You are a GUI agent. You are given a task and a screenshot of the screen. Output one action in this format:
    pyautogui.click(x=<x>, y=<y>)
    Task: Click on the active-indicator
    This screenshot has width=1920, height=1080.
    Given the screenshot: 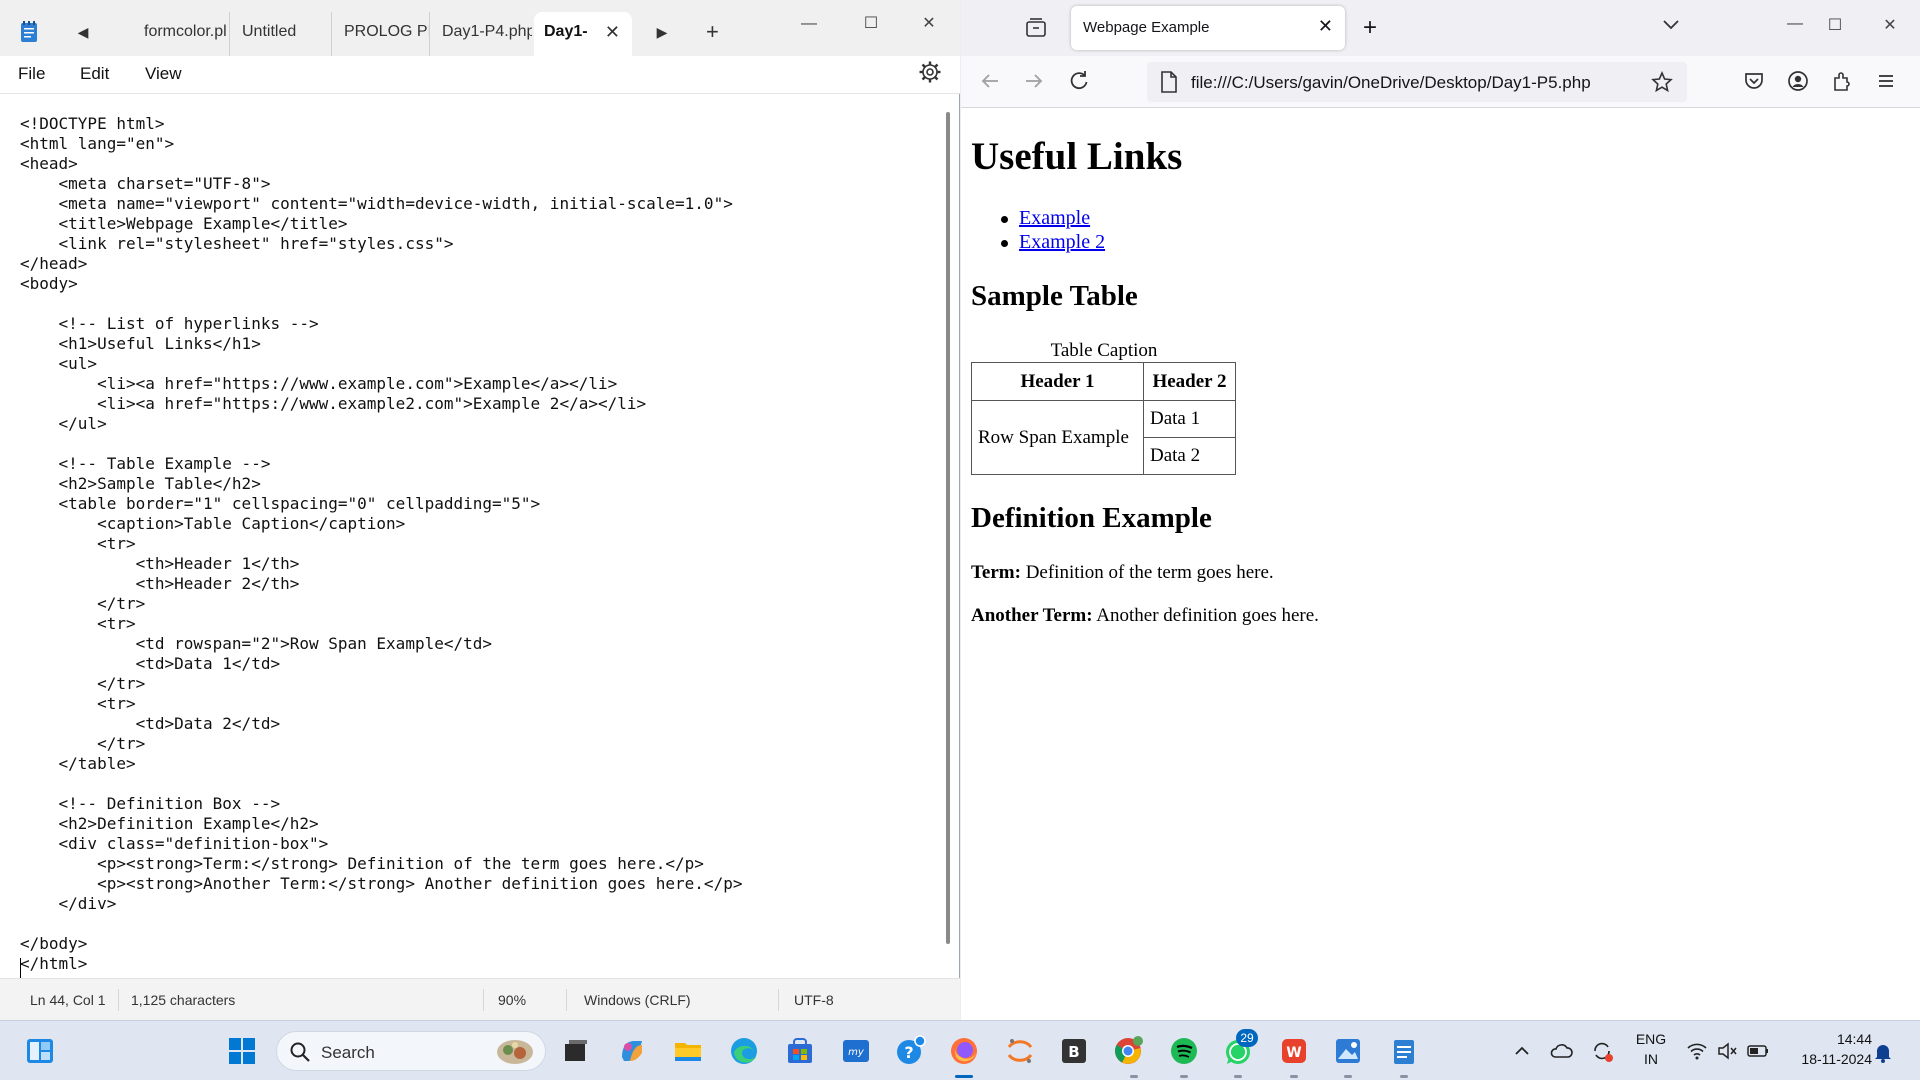 What is the action you would take?
    pyautogui.click(x=964, y=1076)
    